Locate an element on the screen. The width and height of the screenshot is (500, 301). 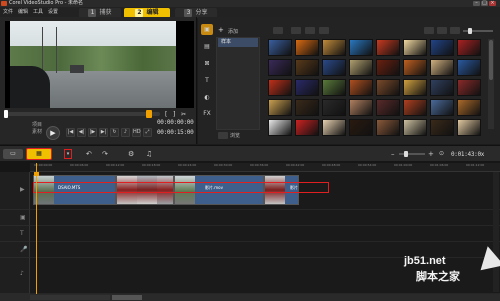
scrub-knob is located at coordinates (149, 114).